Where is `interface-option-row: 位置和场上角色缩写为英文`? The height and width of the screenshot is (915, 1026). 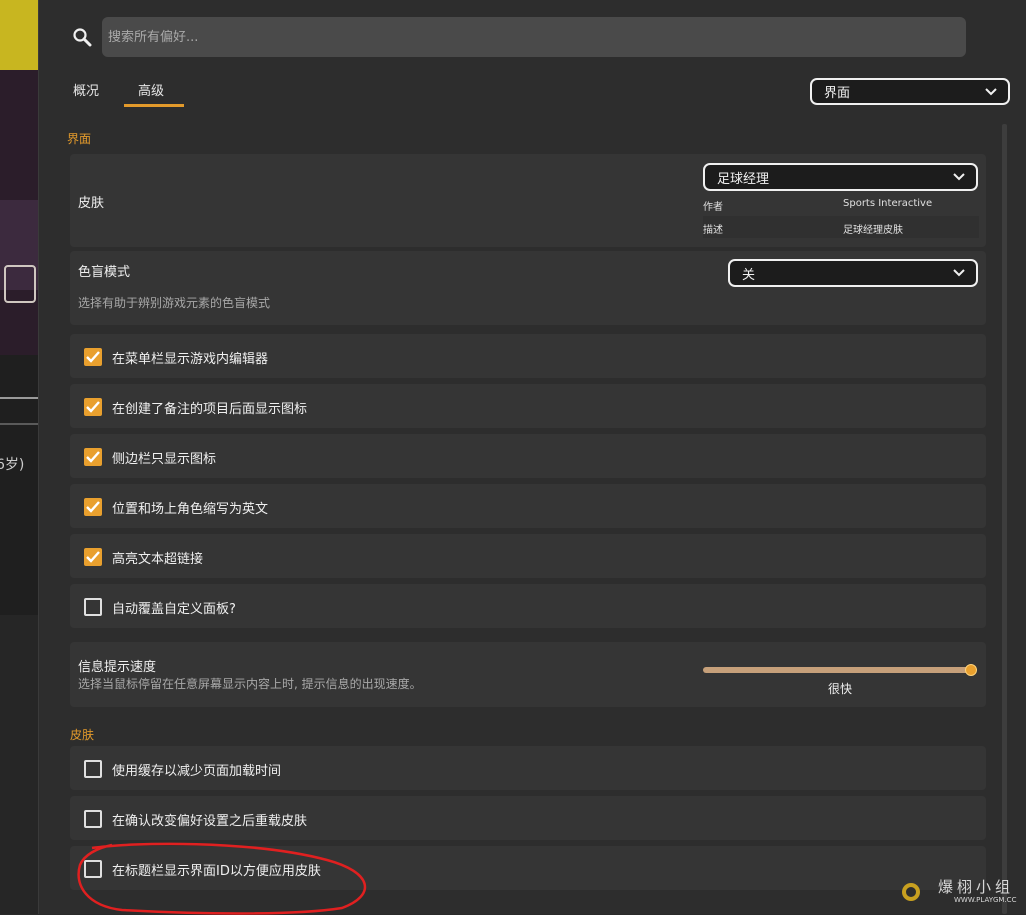 interface-option-row: 位置和场上角色缩写为英文 is located at coordinates (528, 506).